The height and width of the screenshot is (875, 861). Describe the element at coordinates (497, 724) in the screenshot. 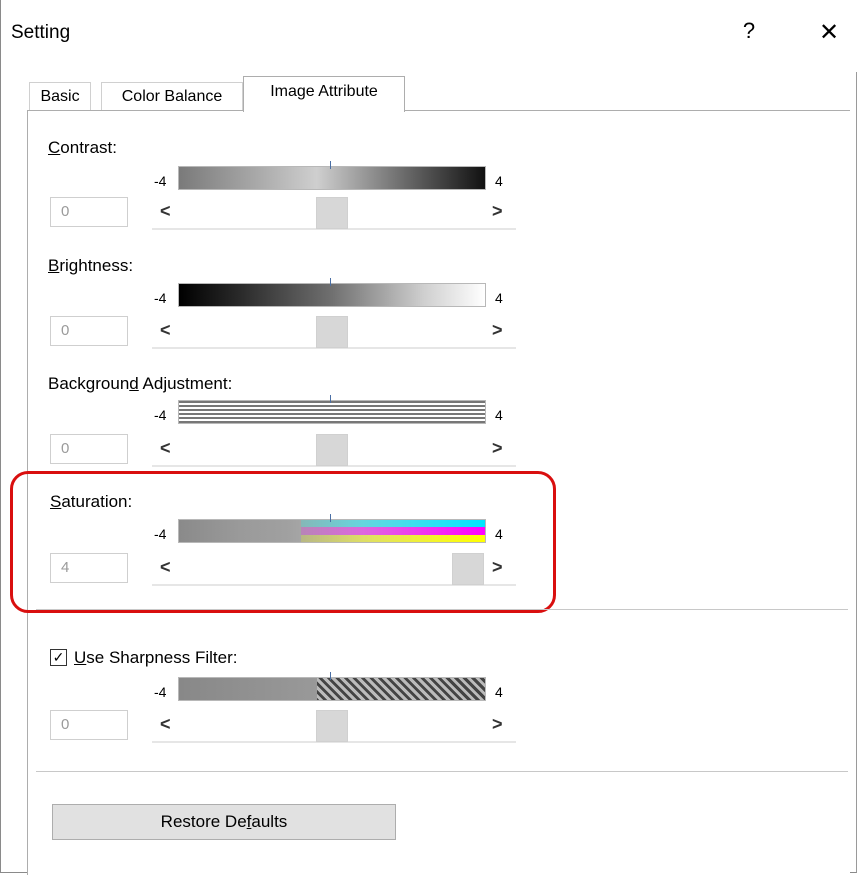

I see `sharpness-right-arrow: >` at that location.